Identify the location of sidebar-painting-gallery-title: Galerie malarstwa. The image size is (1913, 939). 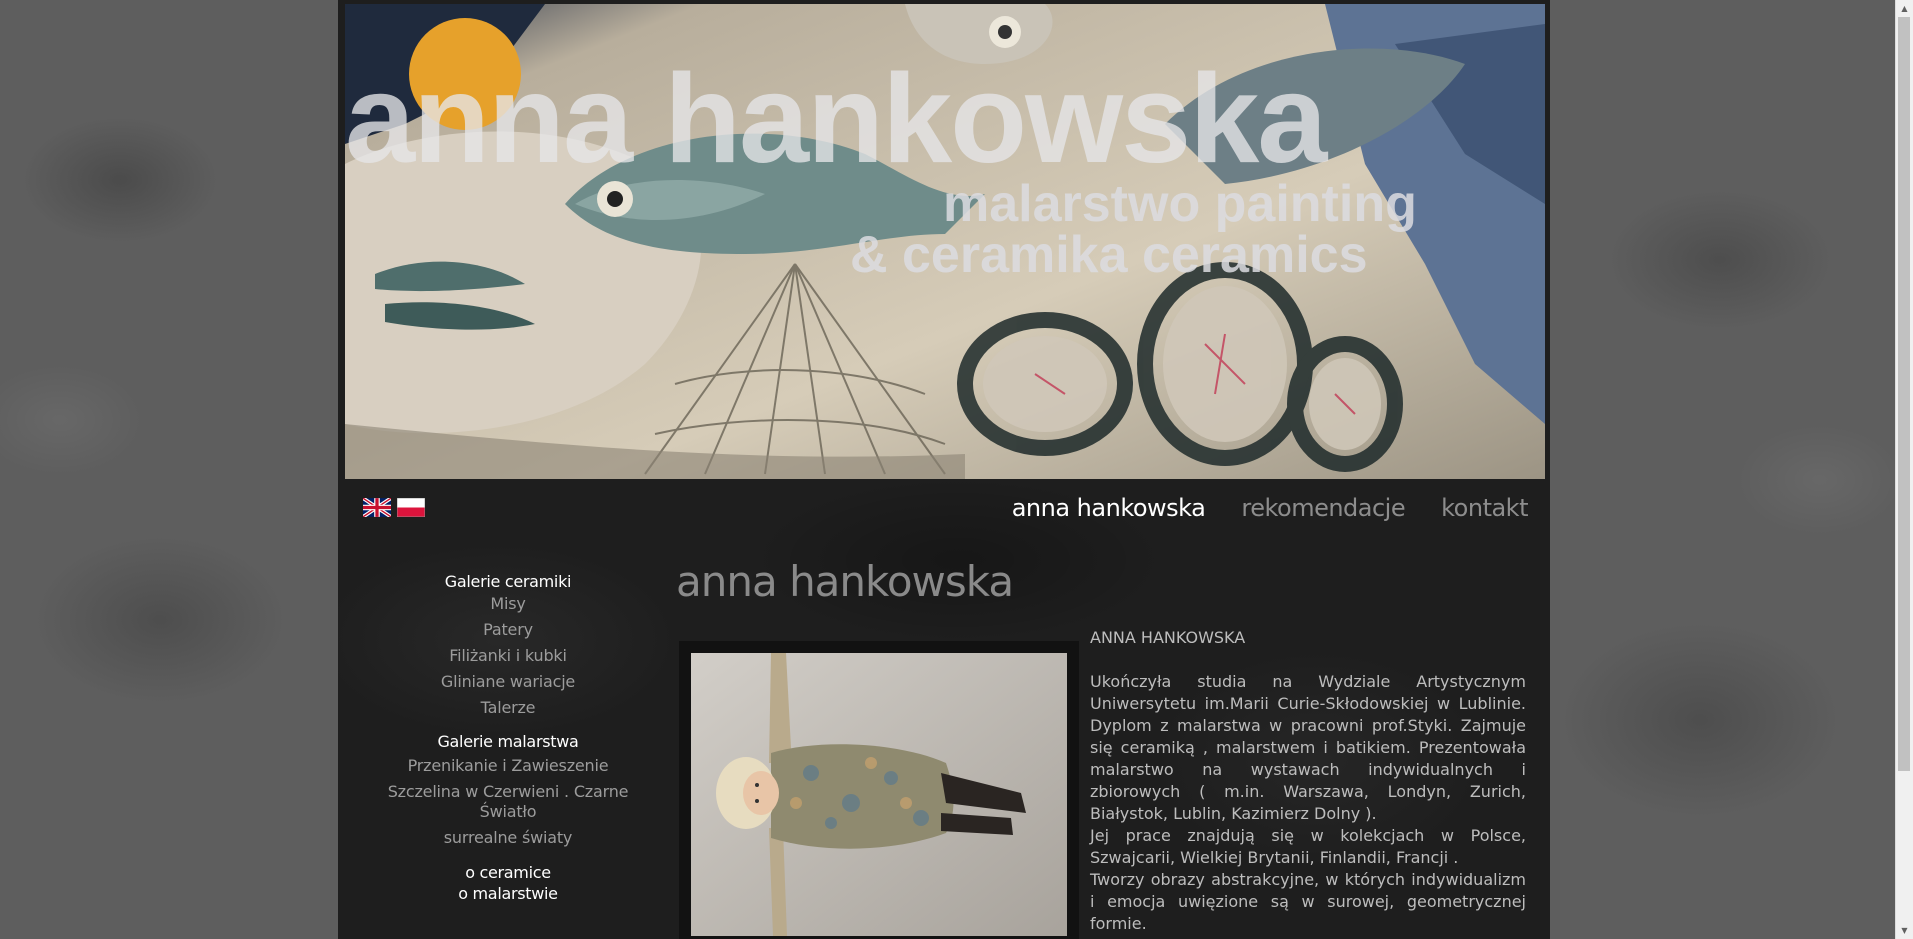
(508, 742).